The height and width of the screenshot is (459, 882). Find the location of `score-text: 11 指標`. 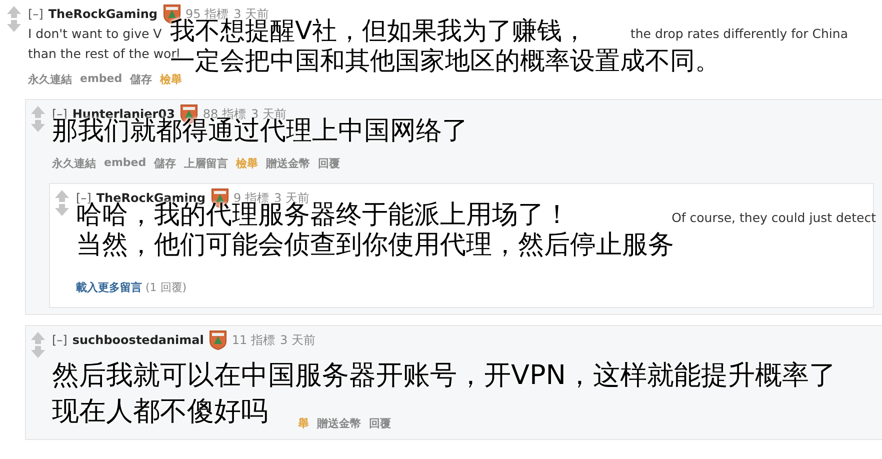

score-text: 11 指標 is located at coordinates (253, 340).